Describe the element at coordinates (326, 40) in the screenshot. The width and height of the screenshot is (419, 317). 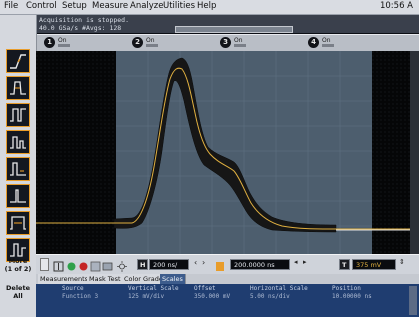
I see `channel-4-state: On` at that location.